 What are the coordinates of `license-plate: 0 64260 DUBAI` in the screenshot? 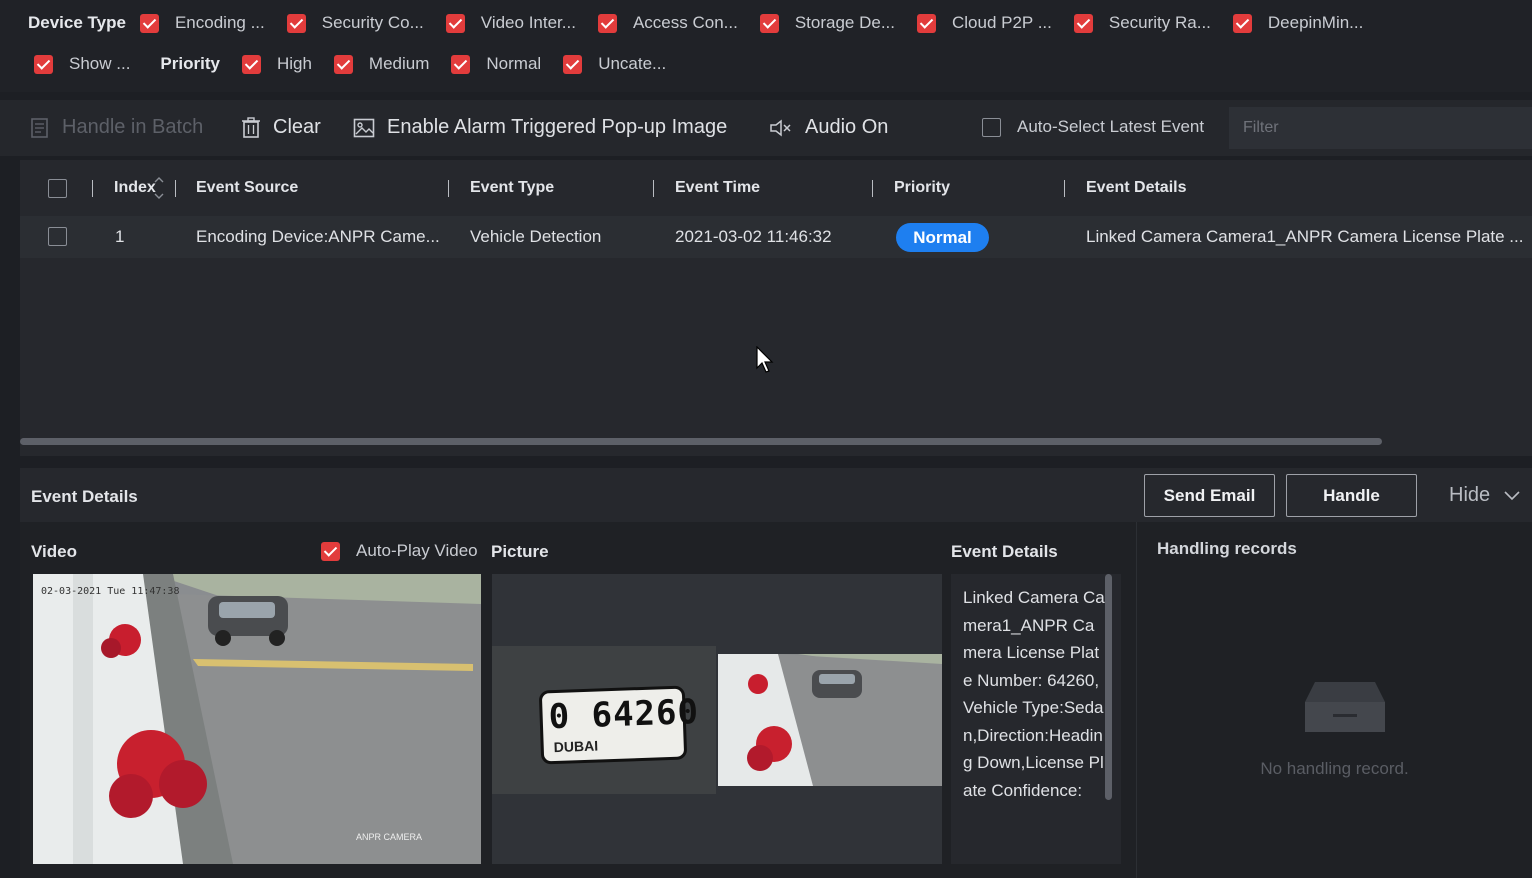 It's located at (619, 725).